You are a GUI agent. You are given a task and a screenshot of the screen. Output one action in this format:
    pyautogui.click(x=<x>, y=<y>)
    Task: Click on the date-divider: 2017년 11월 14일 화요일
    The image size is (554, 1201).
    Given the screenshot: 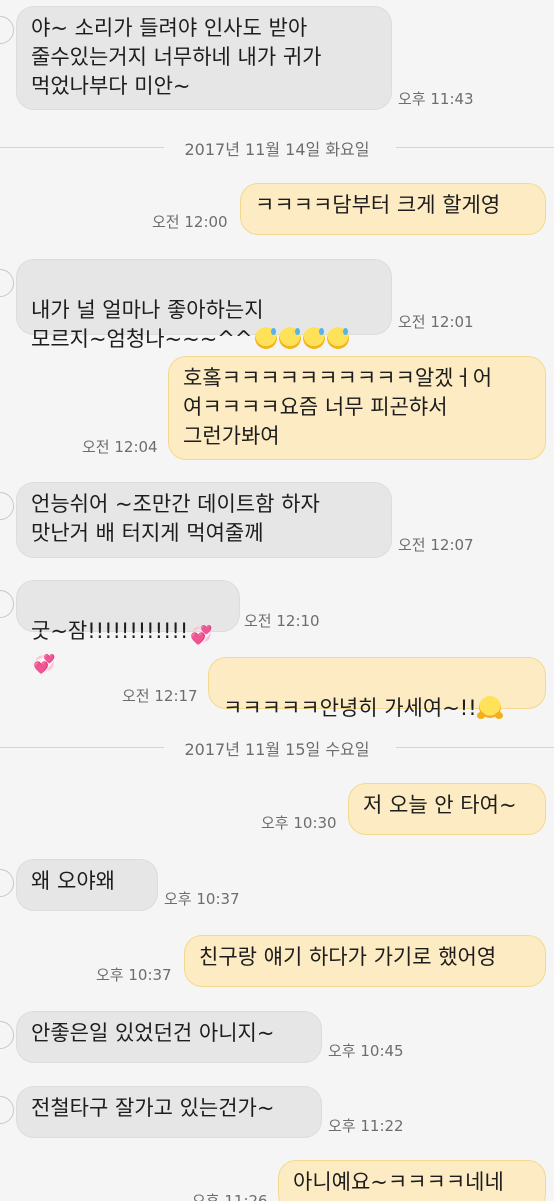 What is the action you would take?
    pyautogui.click(x=277, y=147)
    